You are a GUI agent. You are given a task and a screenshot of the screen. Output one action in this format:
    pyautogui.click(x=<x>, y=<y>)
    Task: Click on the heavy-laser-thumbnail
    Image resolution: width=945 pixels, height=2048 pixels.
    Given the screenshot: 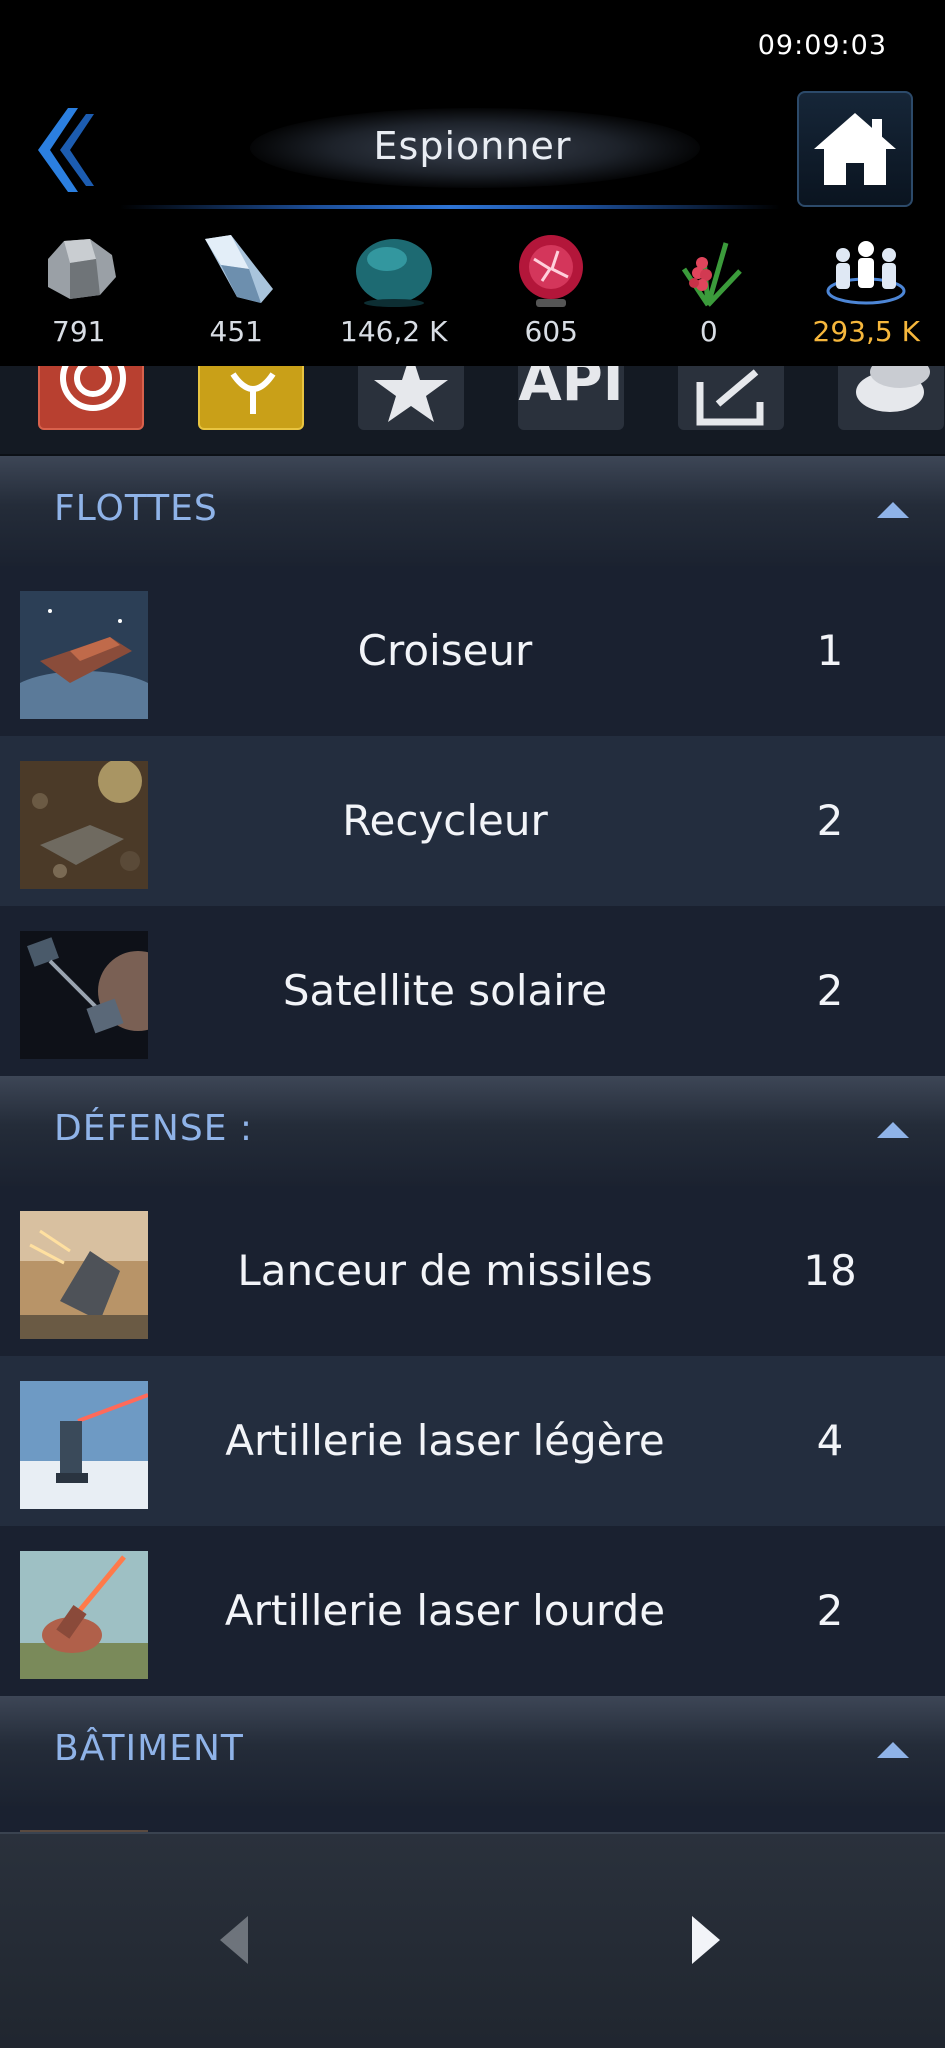 What is the action you would take?
    pyautogui.click(x=84, y=1615)
    